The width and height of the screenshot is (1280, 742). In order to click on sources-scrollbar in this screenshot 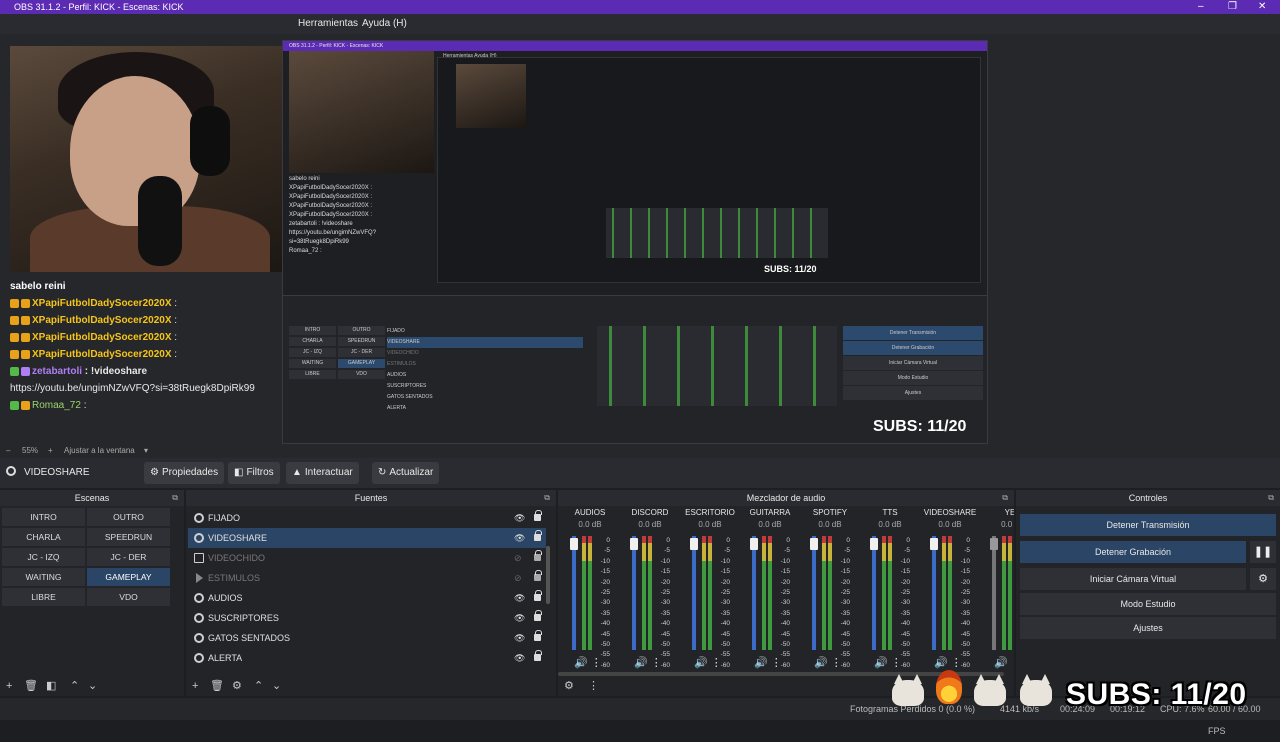, I will do `click(548, 575)`.